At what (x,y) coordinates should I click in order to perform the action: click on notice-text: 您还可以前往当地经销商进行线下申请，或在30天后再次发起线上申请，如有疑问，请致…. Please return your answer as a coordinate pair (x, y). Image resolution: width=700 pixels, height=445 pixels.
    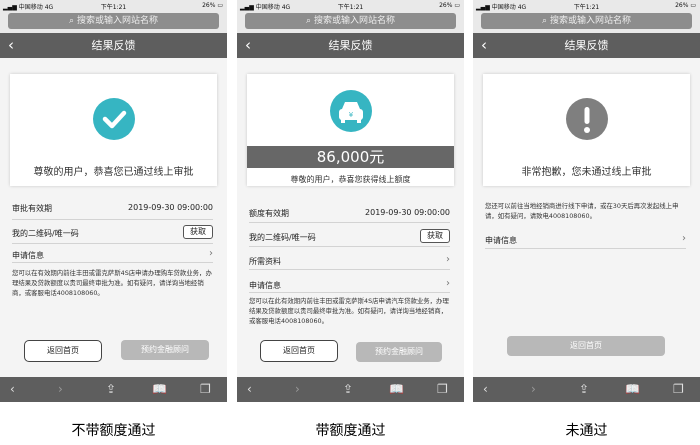
    Looking at the image, I should click on (582, 211).